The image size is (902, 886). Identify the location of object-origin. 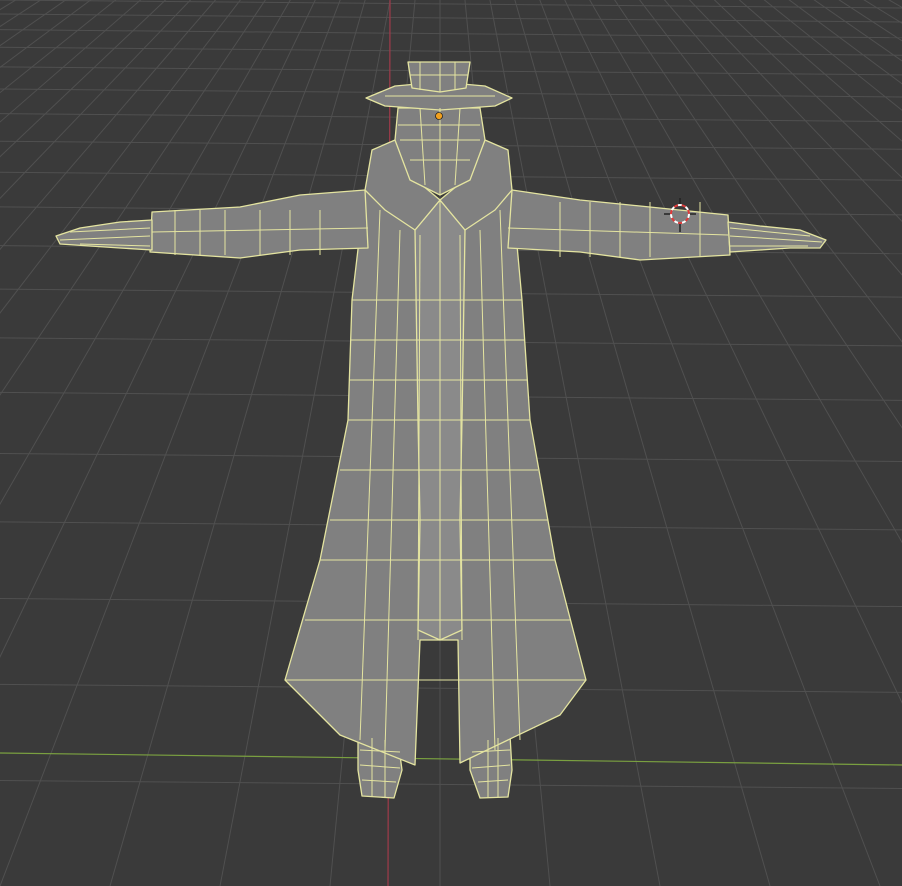
(439, 116).